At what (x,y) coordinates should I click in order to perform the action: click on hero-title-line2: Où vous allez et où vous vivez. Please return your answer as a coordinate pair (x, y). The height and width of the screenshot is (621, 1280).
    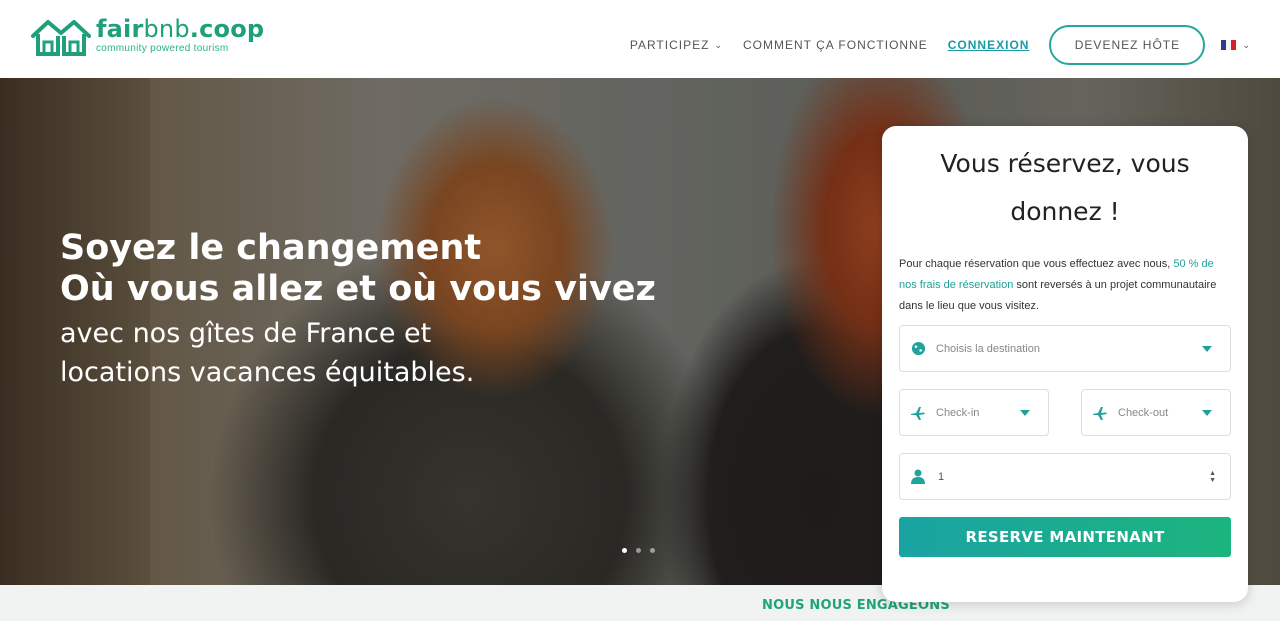
    Looking at the image, I should click on (358, 289).